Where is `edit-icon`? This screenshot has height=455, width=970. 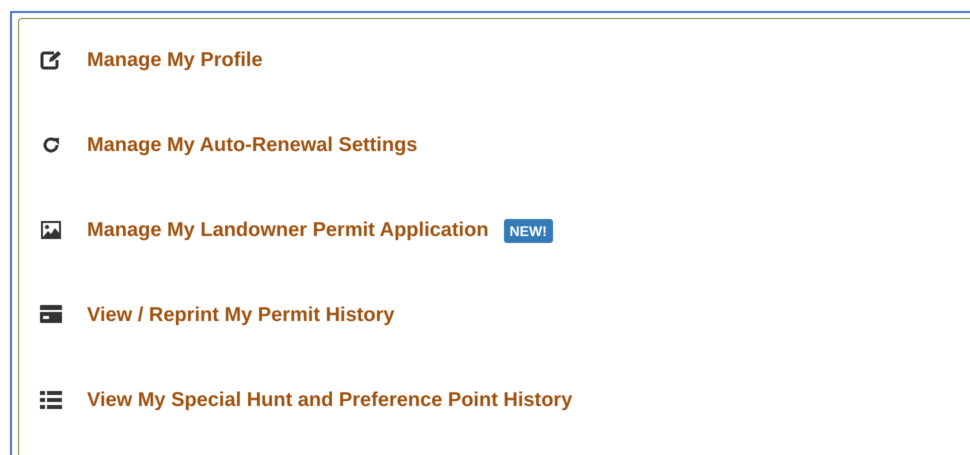
edit-icon is located at coordinates (51, 60).